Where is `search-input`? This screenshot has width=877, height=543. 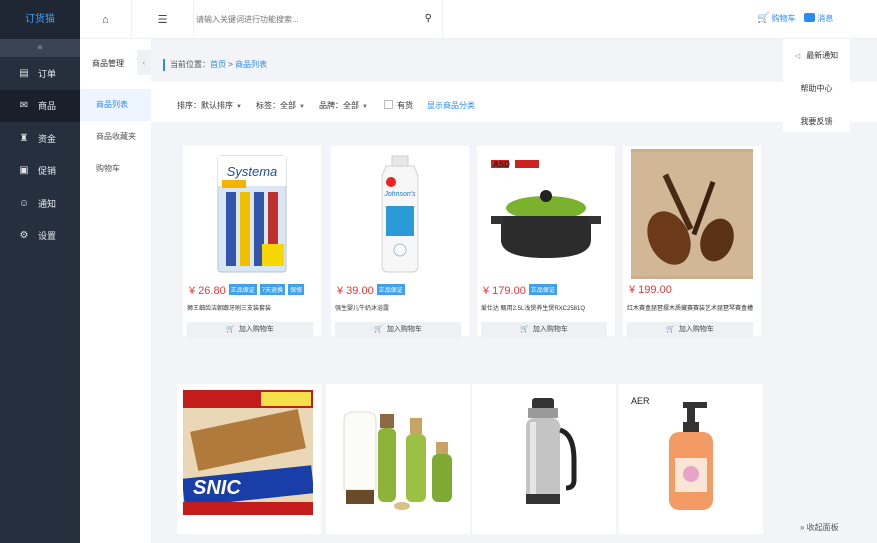
search-input is located at coordinates (304, 19).